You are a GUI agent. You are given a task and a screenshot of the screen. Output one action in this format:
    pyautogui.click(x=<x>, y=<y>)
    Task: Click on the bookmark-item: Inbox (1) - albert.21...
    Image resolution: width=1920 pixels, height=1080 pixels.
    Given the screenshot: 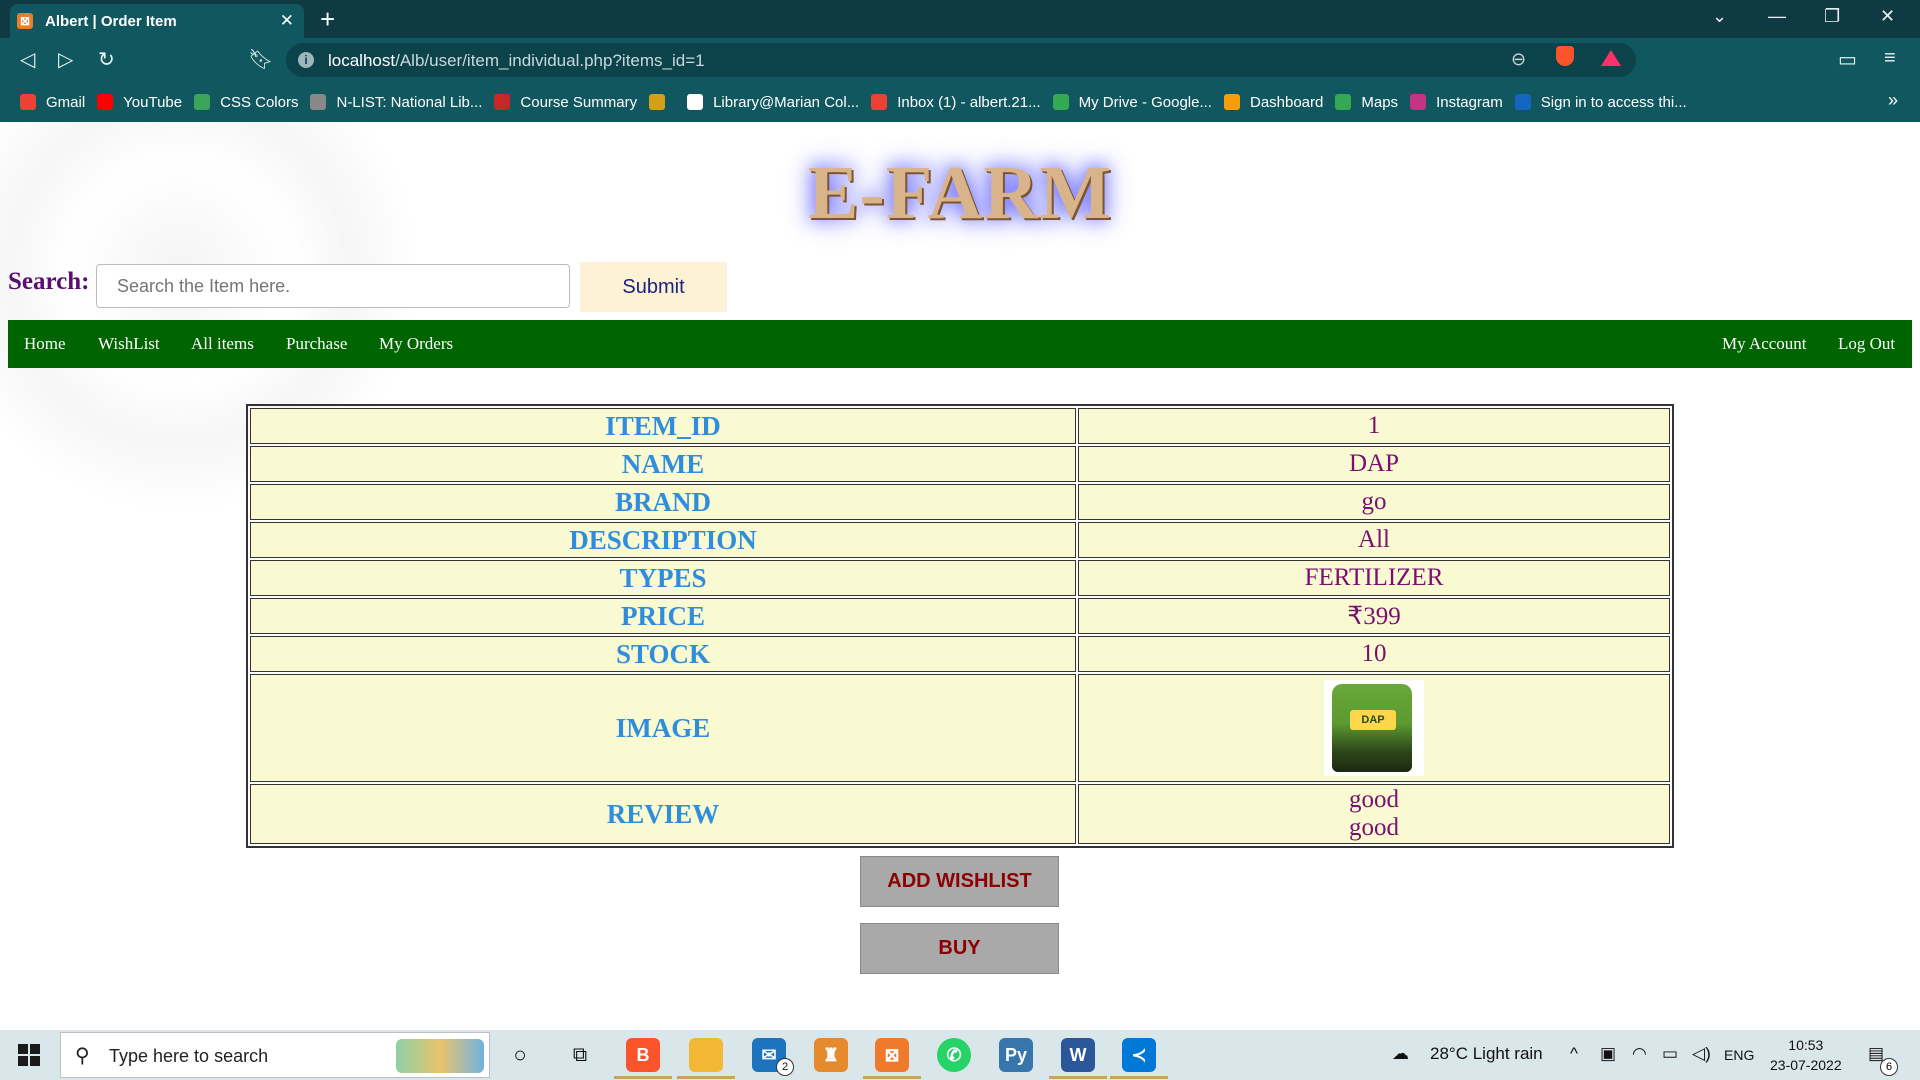 What is the action you would take?
    pyautogui.click(x=956, y=102)
    